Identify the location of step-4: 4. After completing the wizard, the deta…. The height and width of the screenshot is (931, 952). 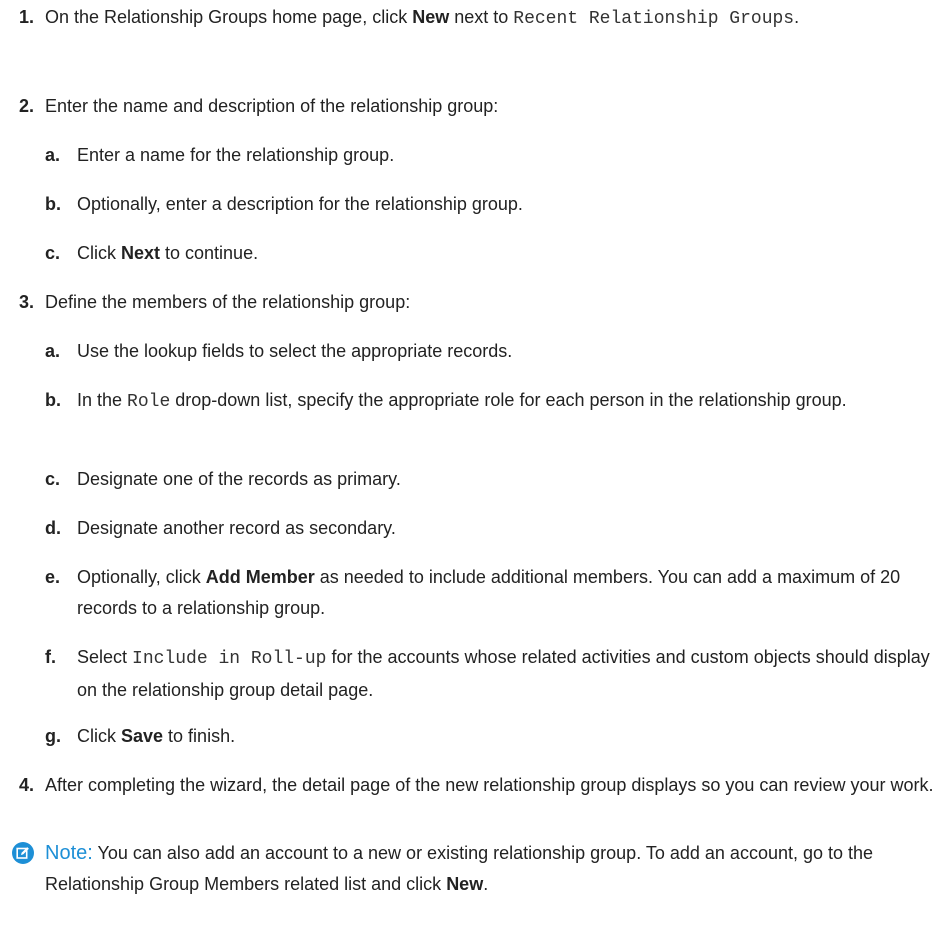
(470, 801).